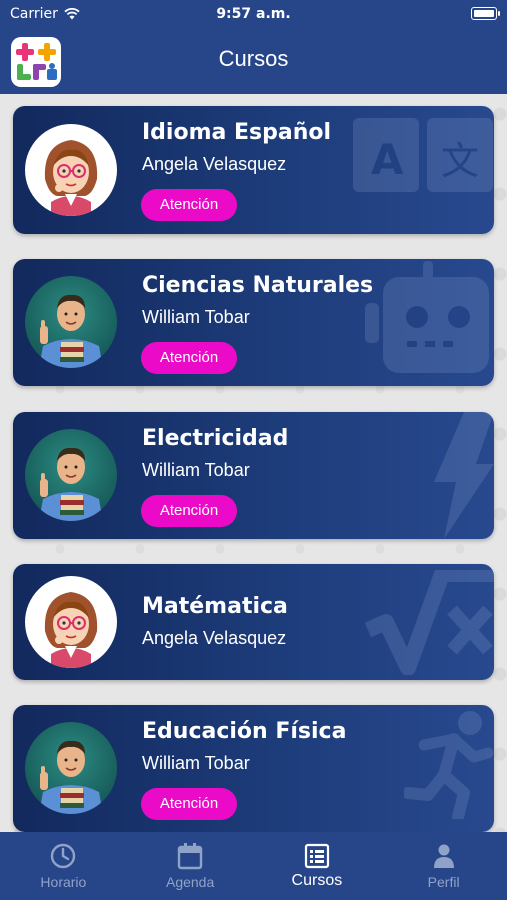  What do you see at coordinates (460, 161) in the screenshot?
I see `svg-text: 文` at bounding box center [460, 161].